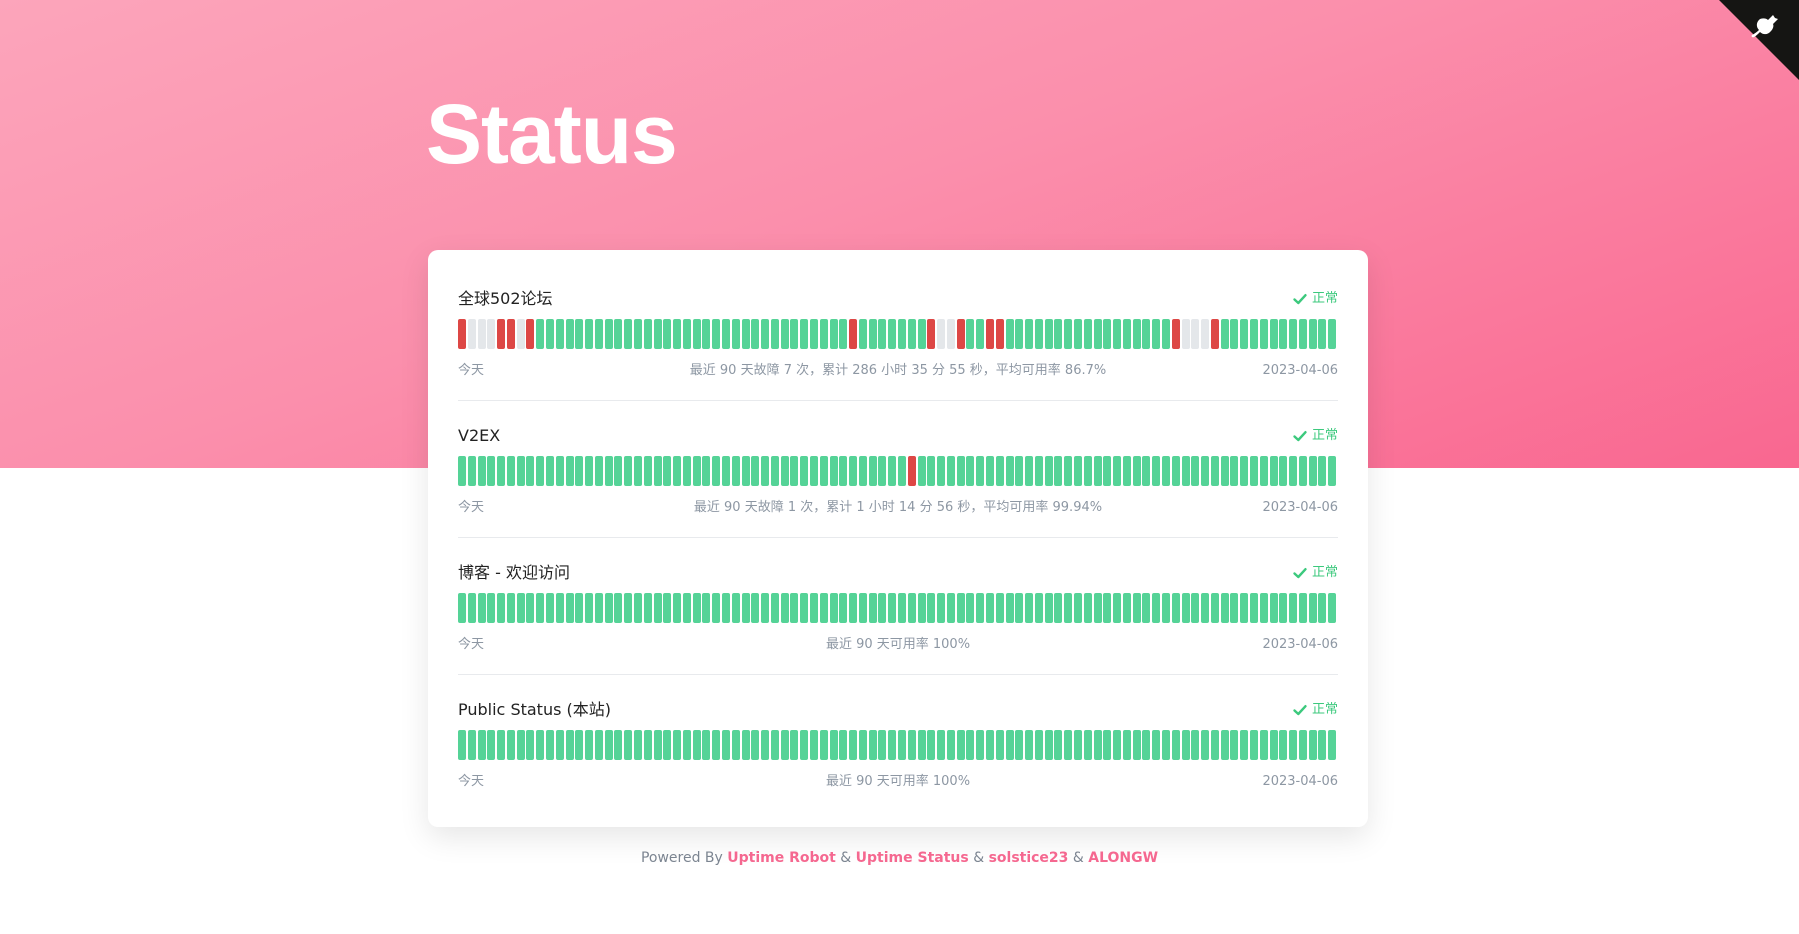  Describe the element at coordinates (1759, 40) in the screenshot. I see `github-corner-link` at that location.